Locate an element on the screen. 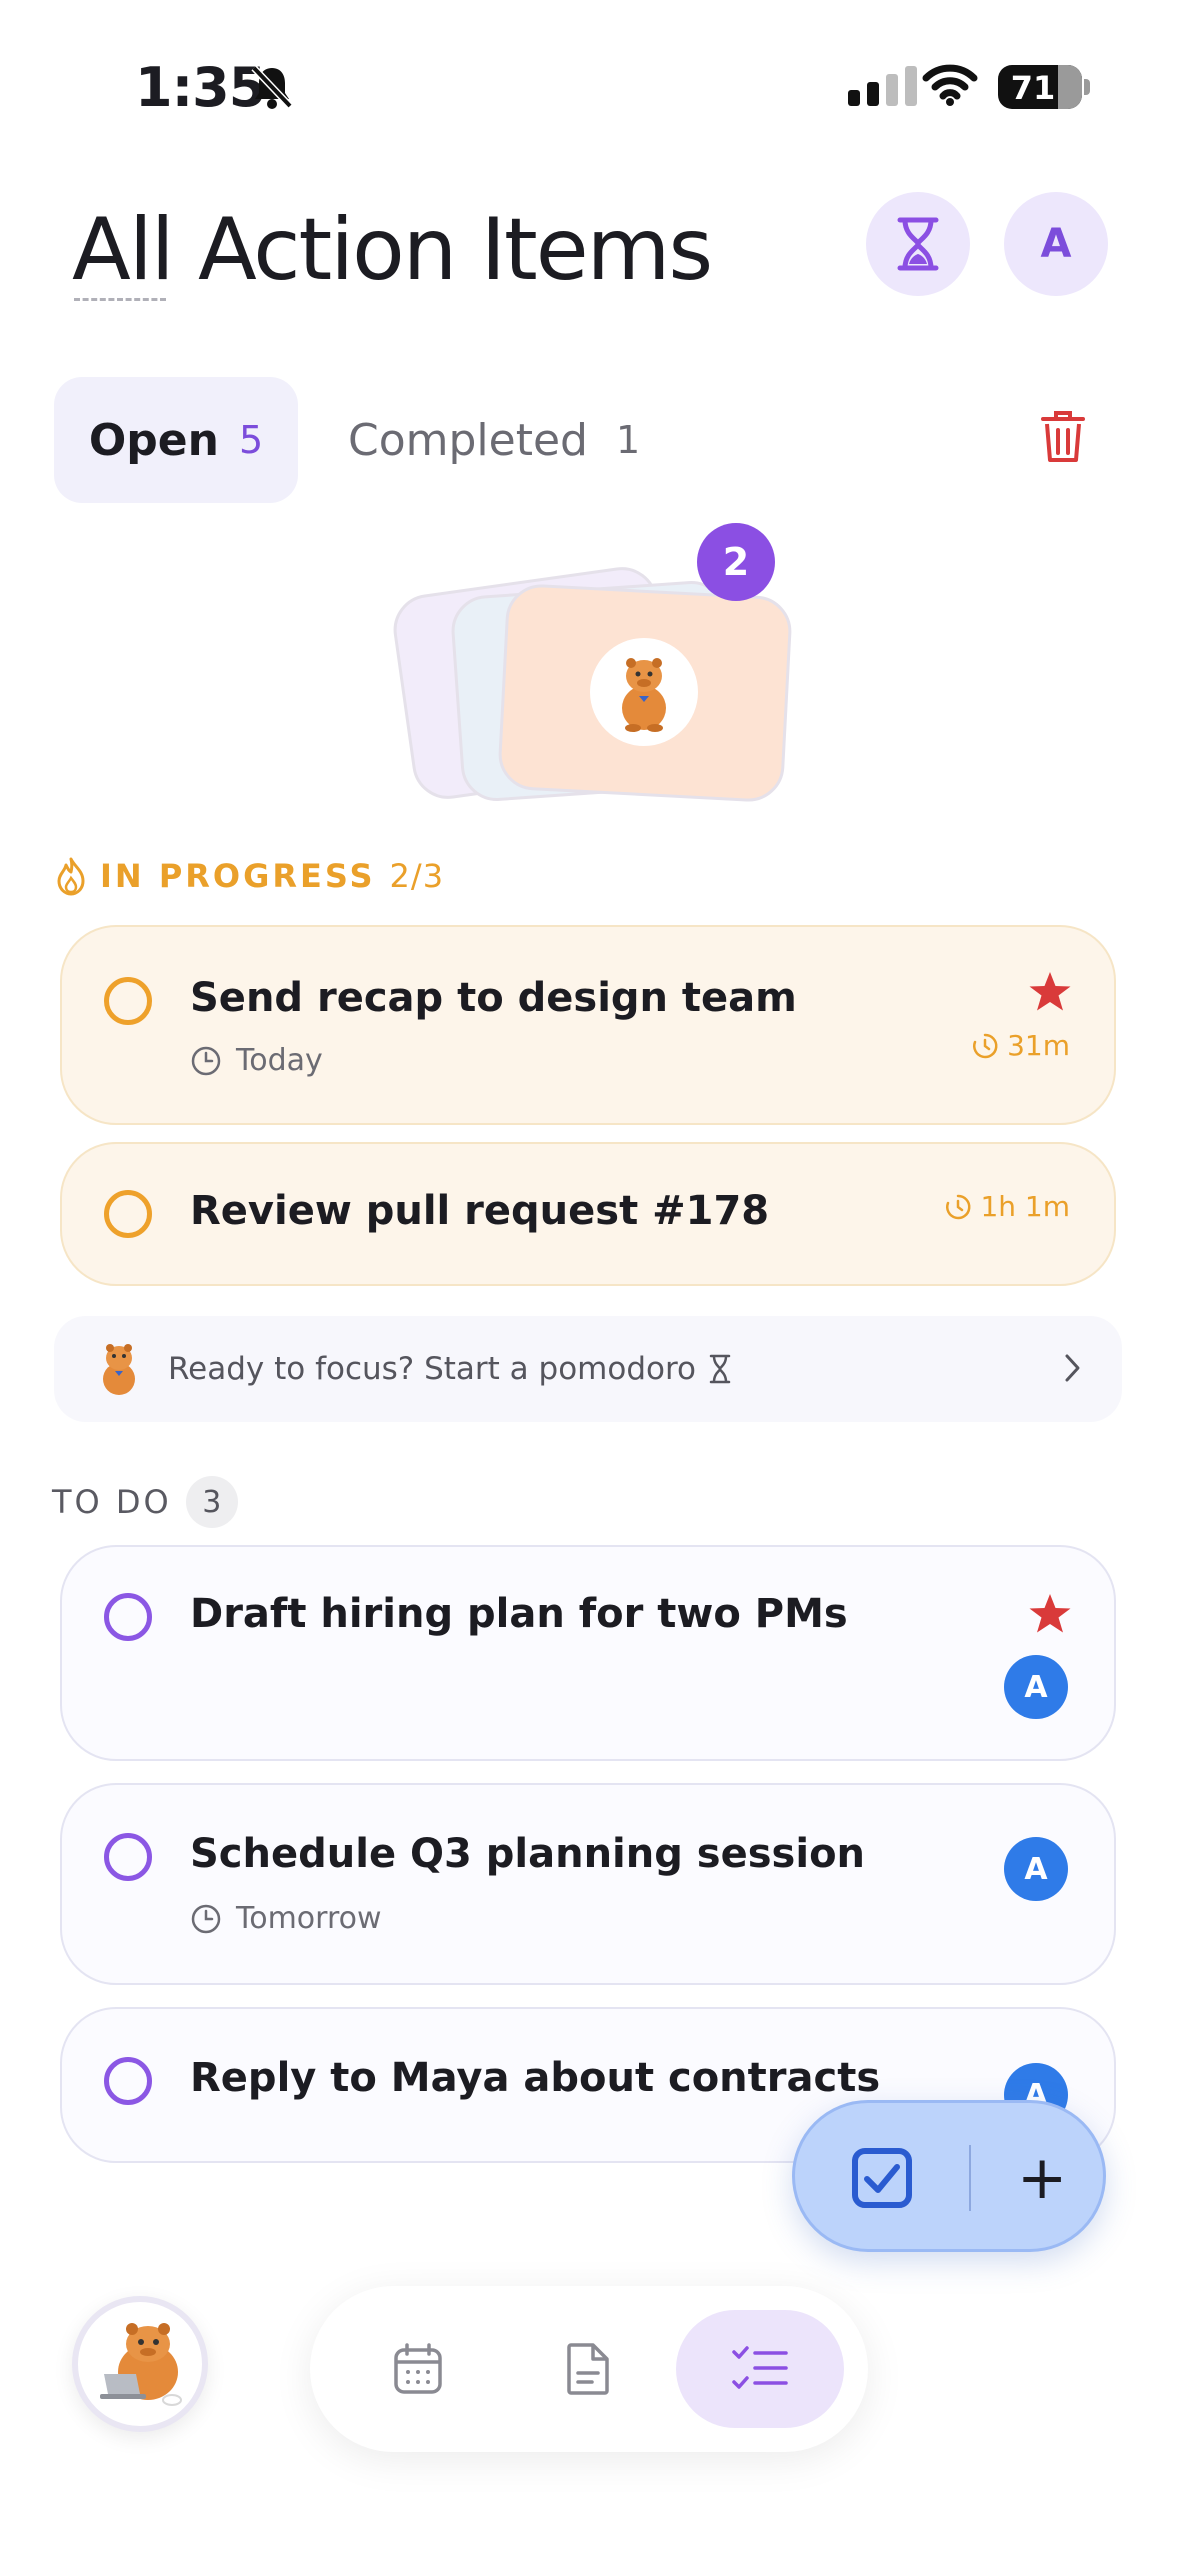 This screenshot has width=1179, height=2556. checklist-icon is located at coordinates (760, 2367).